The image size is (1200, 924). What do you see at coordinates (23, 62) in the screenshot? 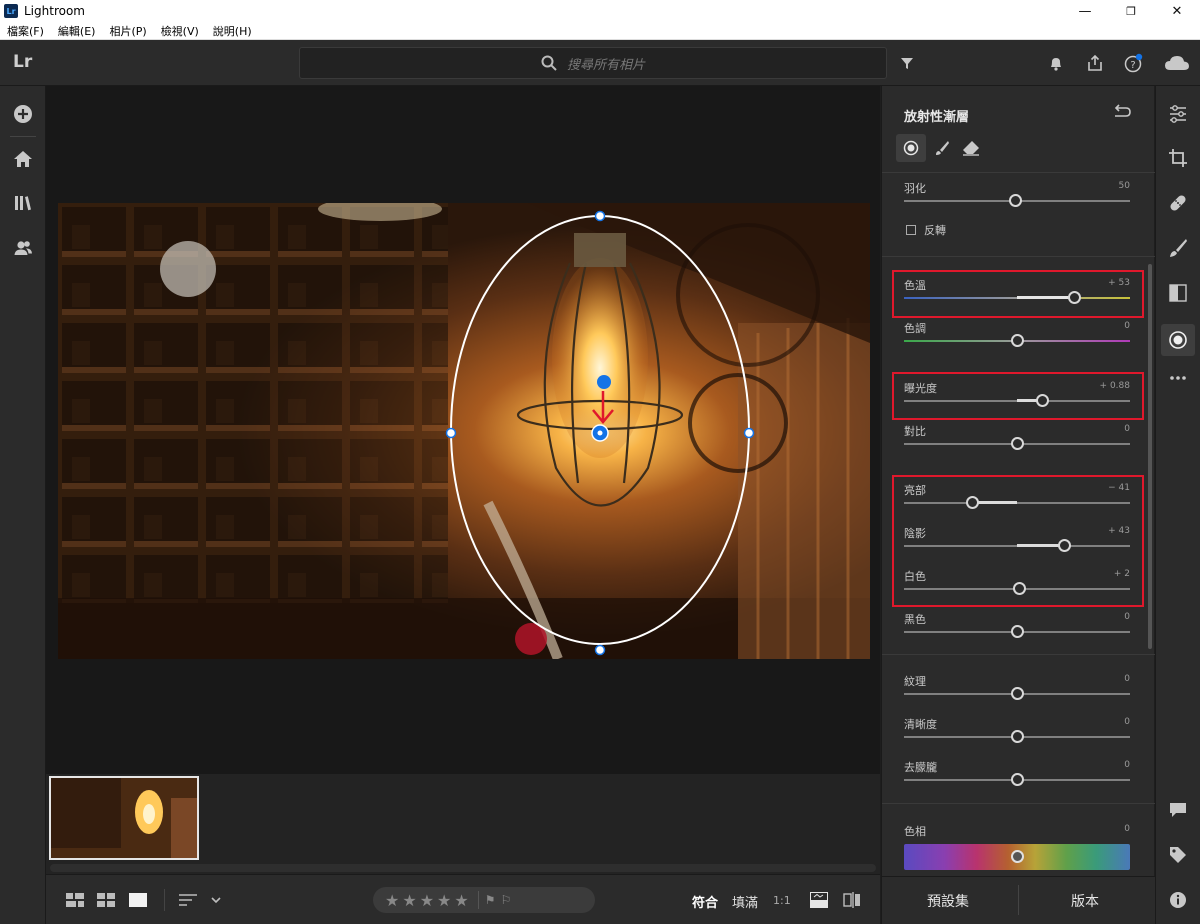
I see `lr-logo: Lr` at bounding box center [23, 62].